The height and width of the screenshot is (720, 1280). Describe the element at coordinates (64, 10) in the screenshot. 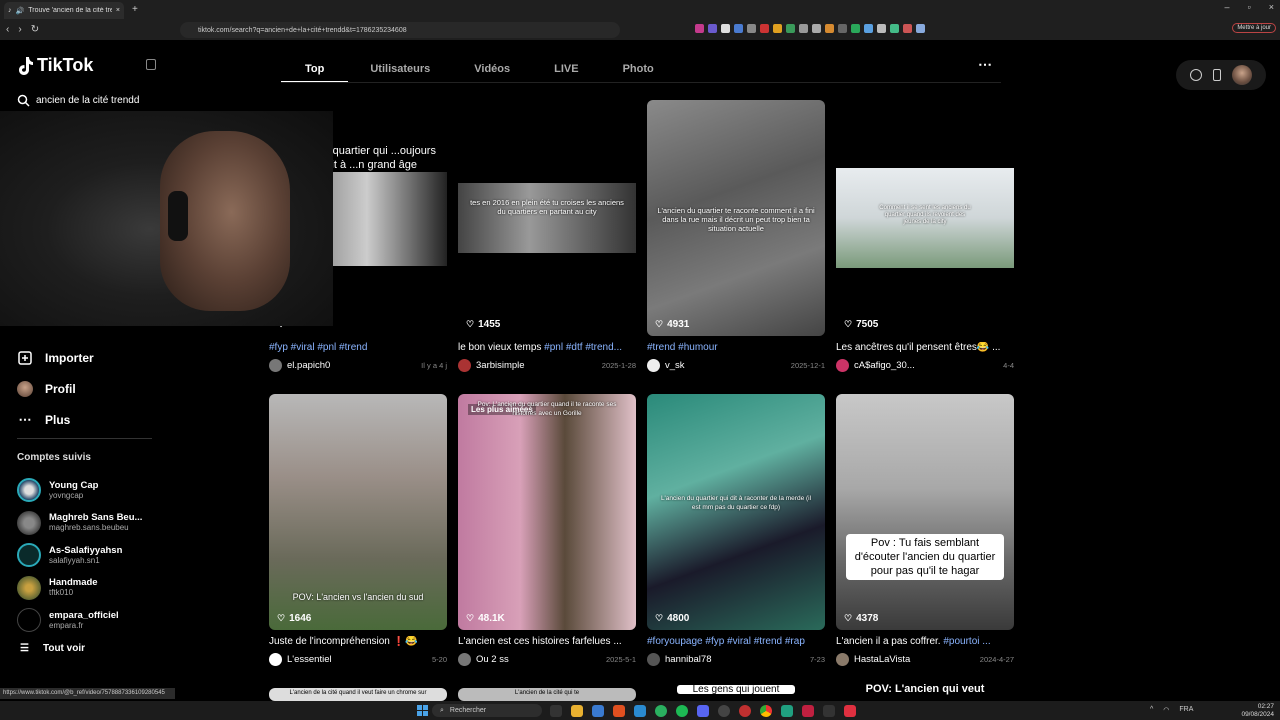

I see `browser-tab: ♪ 🔊 Trouve 'ancien de la cité tren... ×` at that location.